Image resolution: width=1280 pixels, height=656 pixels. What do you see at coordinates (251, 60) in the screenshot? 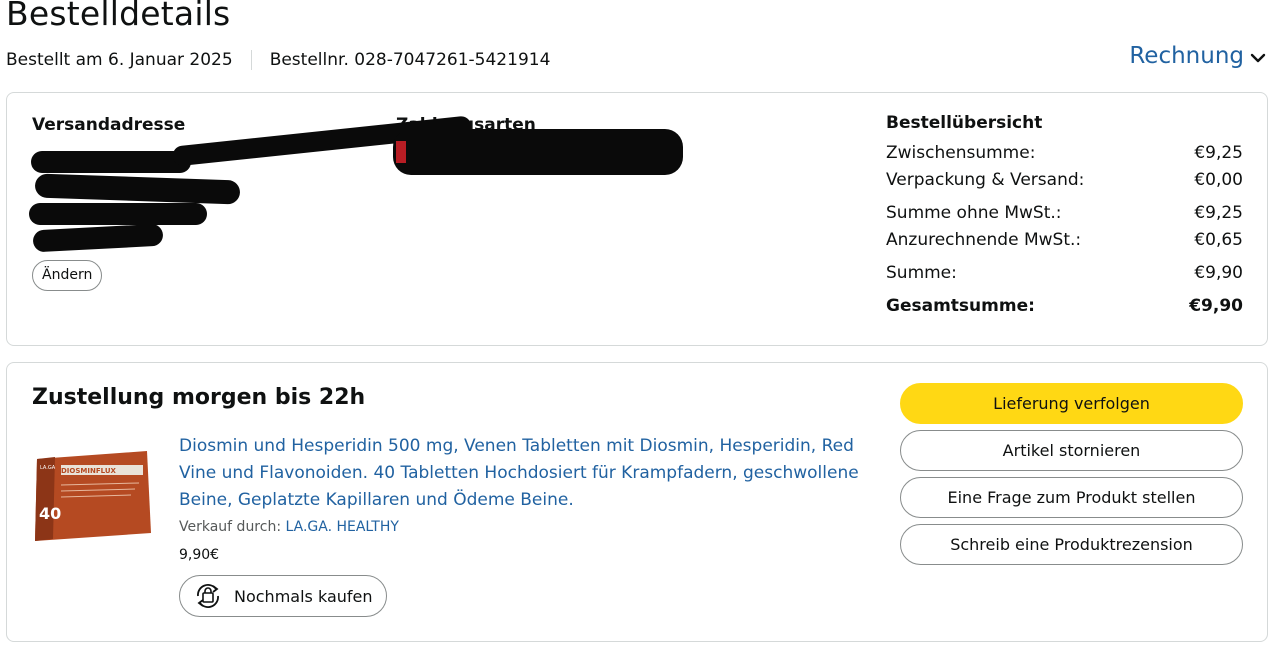
I see `meta-divider` at bounding box center [251, 60].